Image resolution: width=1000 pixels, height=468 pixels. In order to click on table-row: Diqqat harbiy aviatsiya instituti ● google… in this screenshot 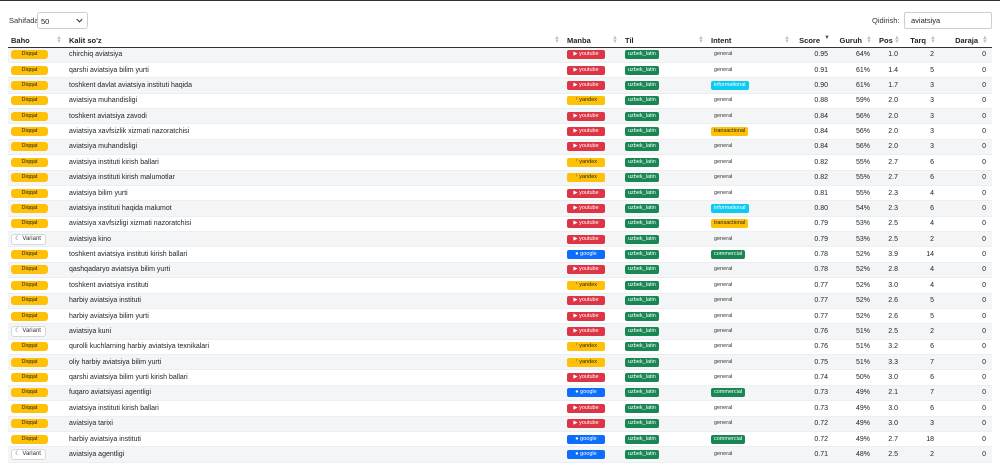, I will do `click(500, 439)`.